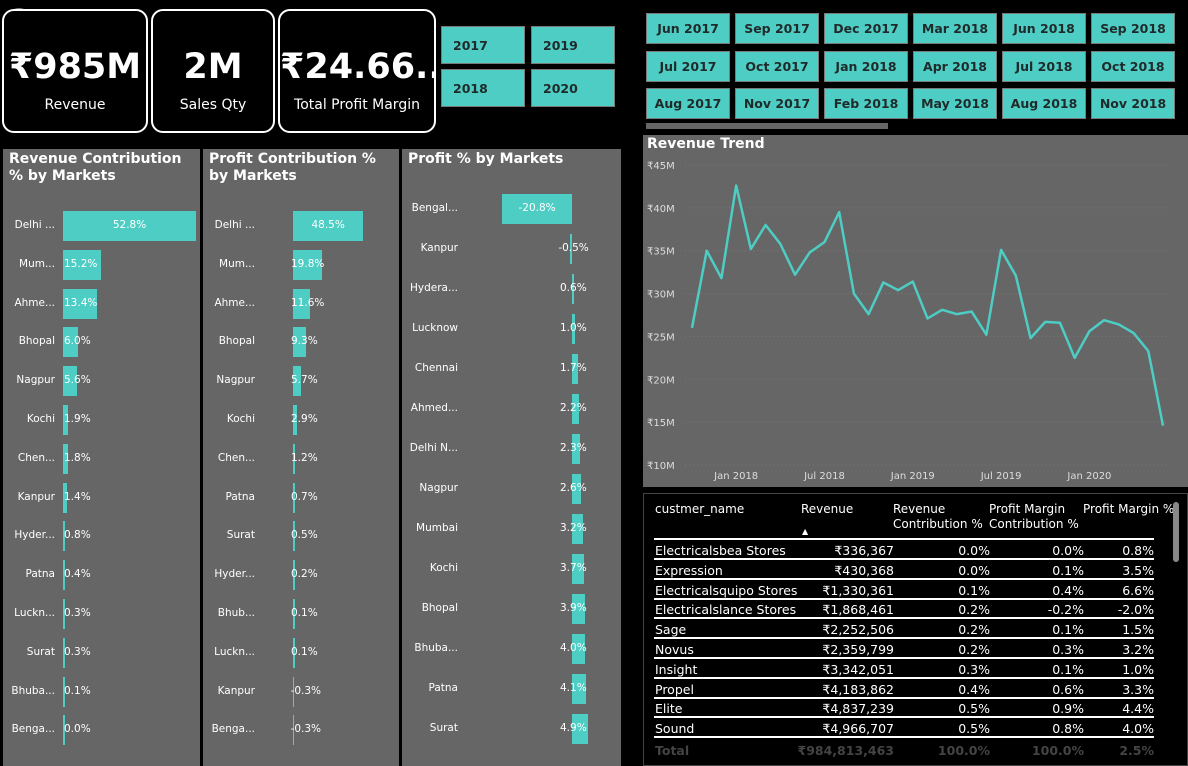  I want to click on table-cell: Electricalsbea Stores, so click(720, 550).